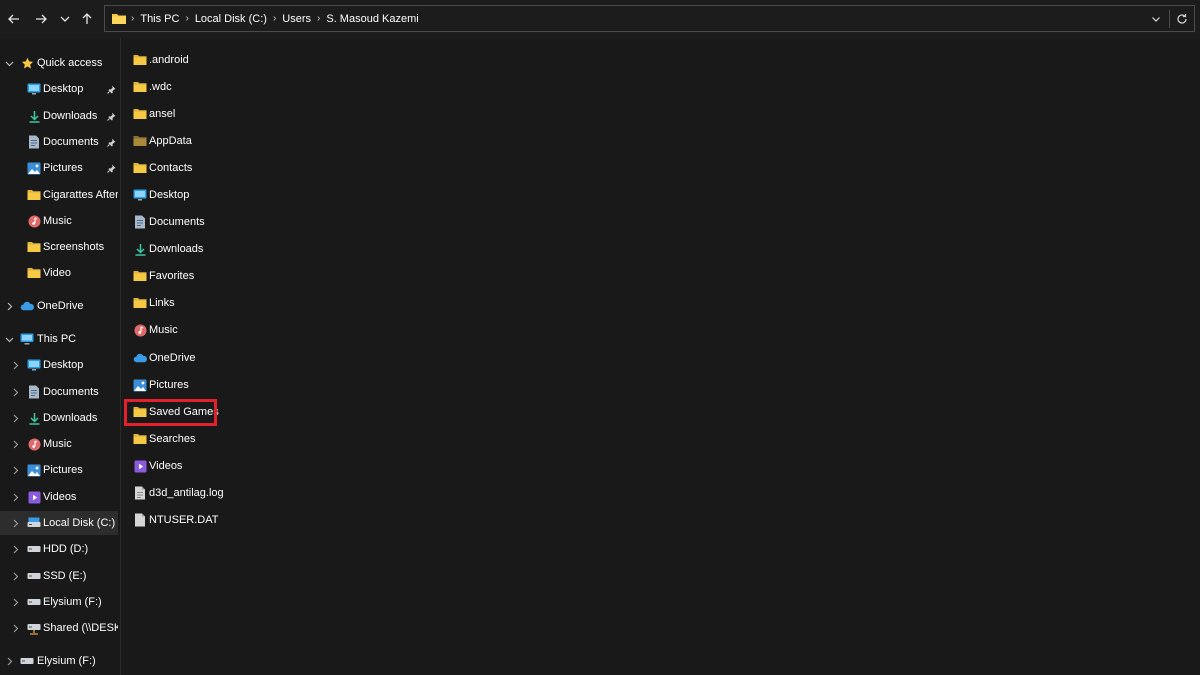 The width and height of the screenshot is (1200, 675). Describe the element at coordinates (172, 358) in the screenshot. I see `file-name: OneDrive` at that location.